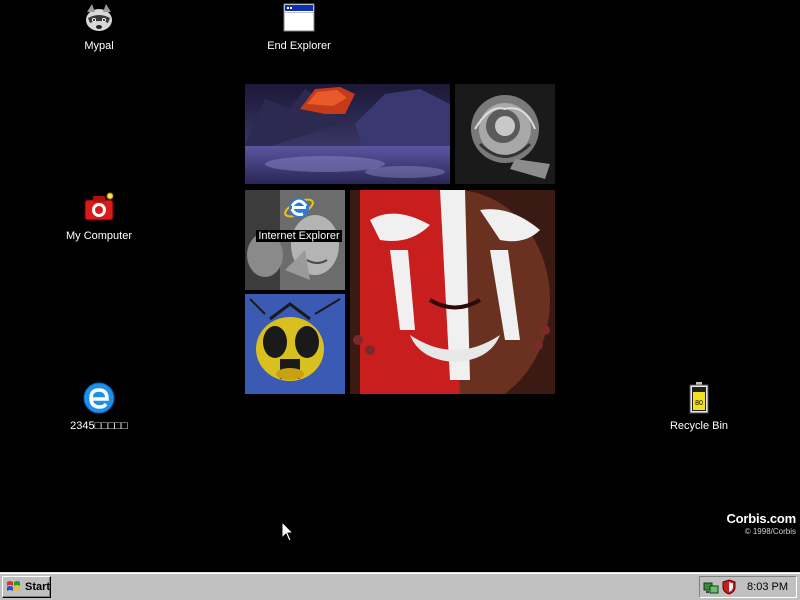 This screenshot has height=600, width=800. Describe the element at coordinates (761, 518) in the screenshot. I see `corbis-logo: Corbis.com` at that location.